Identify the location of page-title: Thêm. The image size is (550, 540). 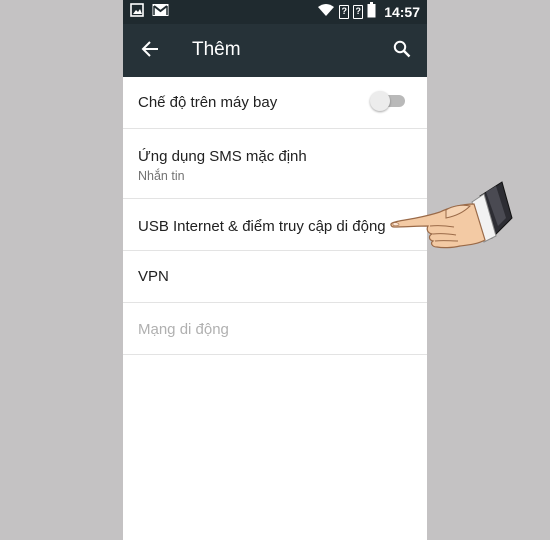
(216, 49).